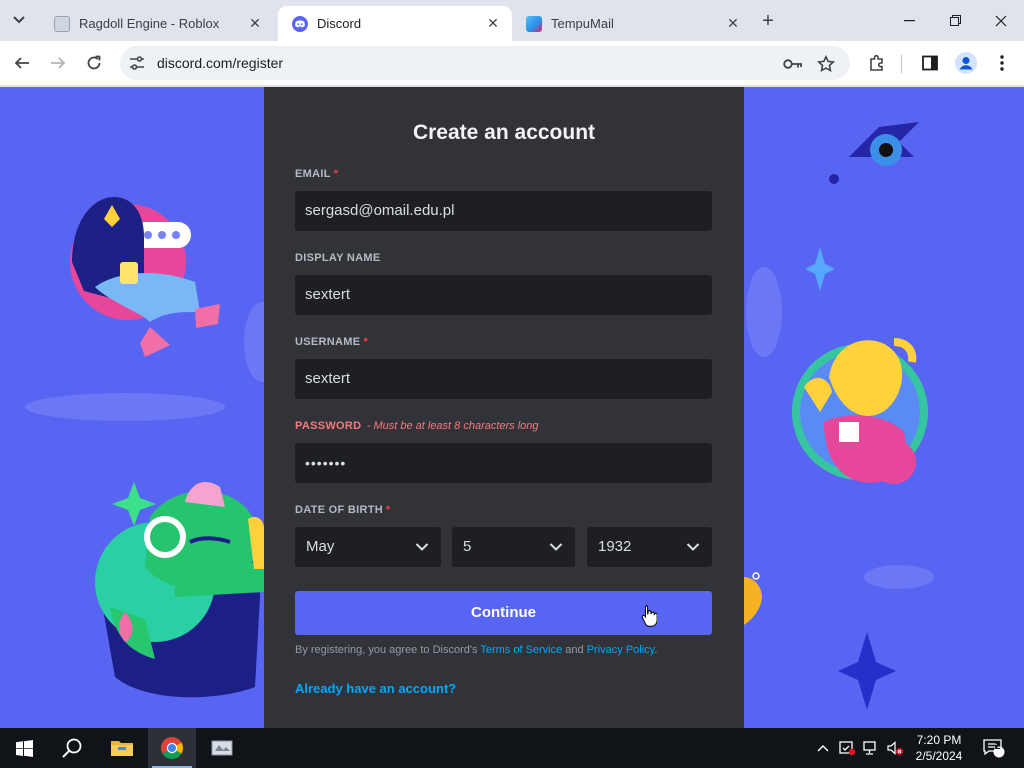 Image resolution: width=1024 pixels, height=768 pixels. I want to click on reload-button, so click(94, 63).